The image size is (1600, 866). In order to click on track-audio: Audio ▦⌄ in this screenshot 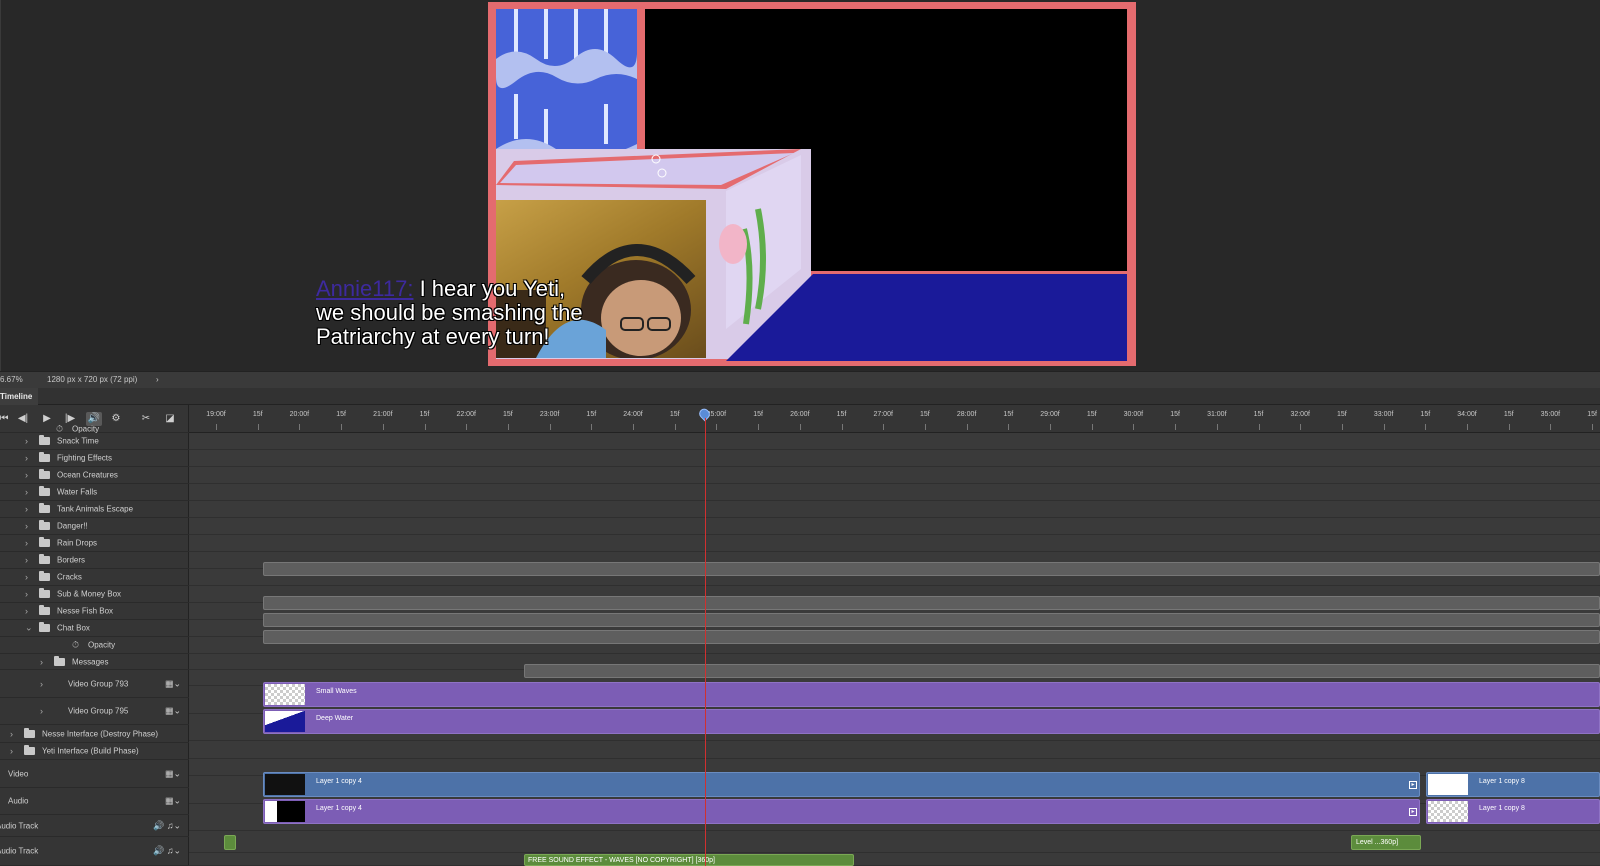, I will do `click(94, 801)`.